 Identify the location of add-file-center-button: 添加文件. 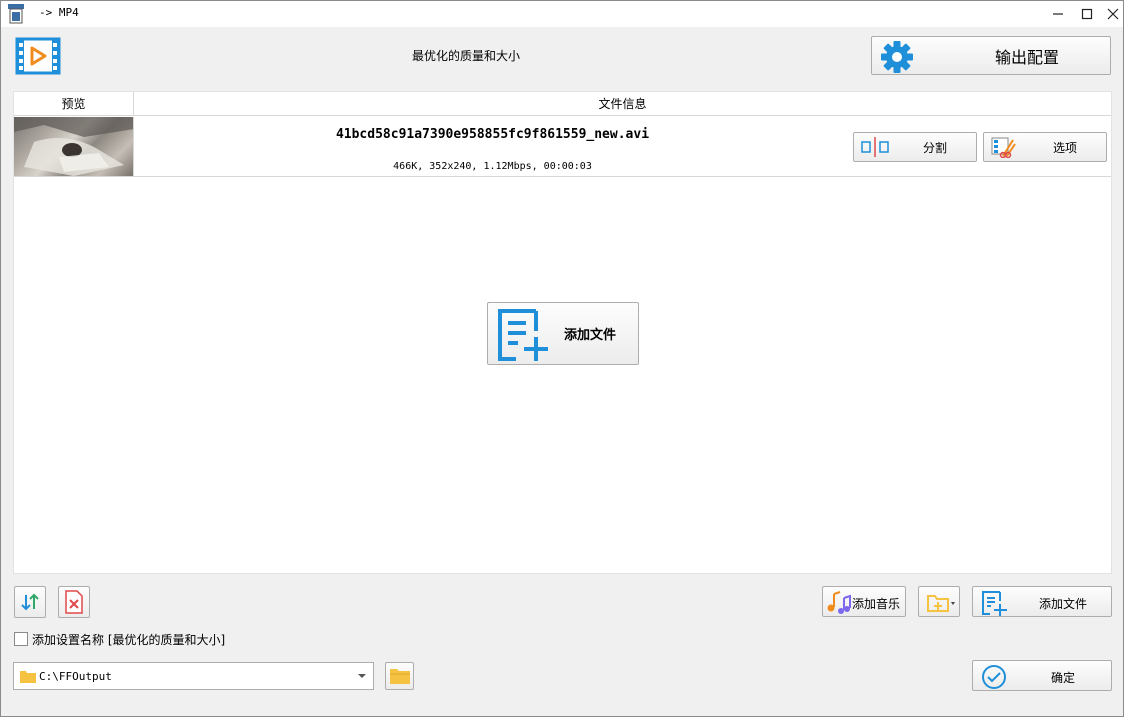
(563, 333).